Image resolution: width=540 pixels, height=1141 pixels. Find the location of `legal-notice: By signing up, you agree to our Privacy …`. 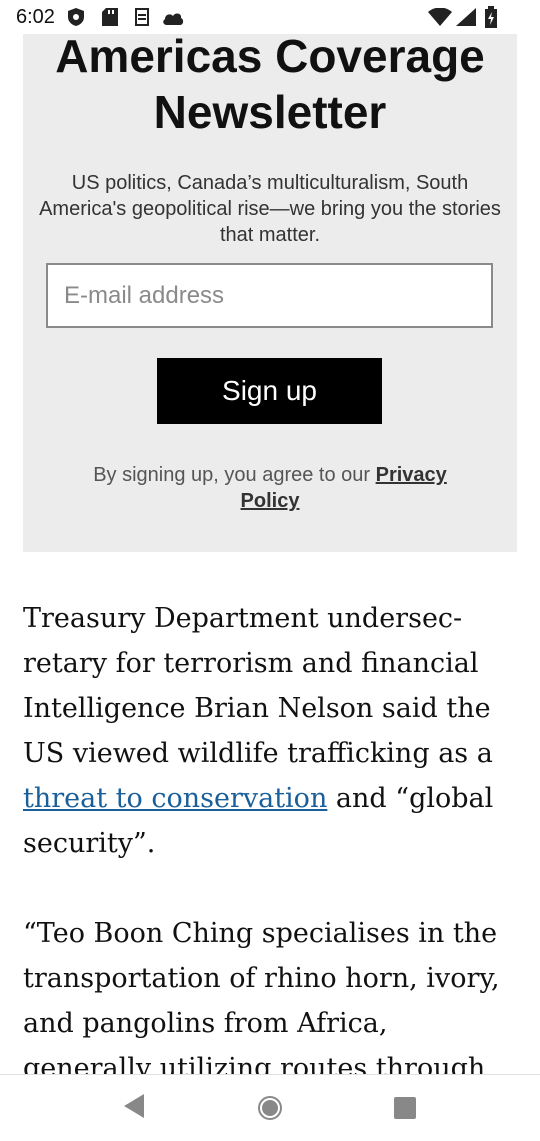

legal-notice: By signing up, you agree to our Privacy … is located at coordinates (270, 488).